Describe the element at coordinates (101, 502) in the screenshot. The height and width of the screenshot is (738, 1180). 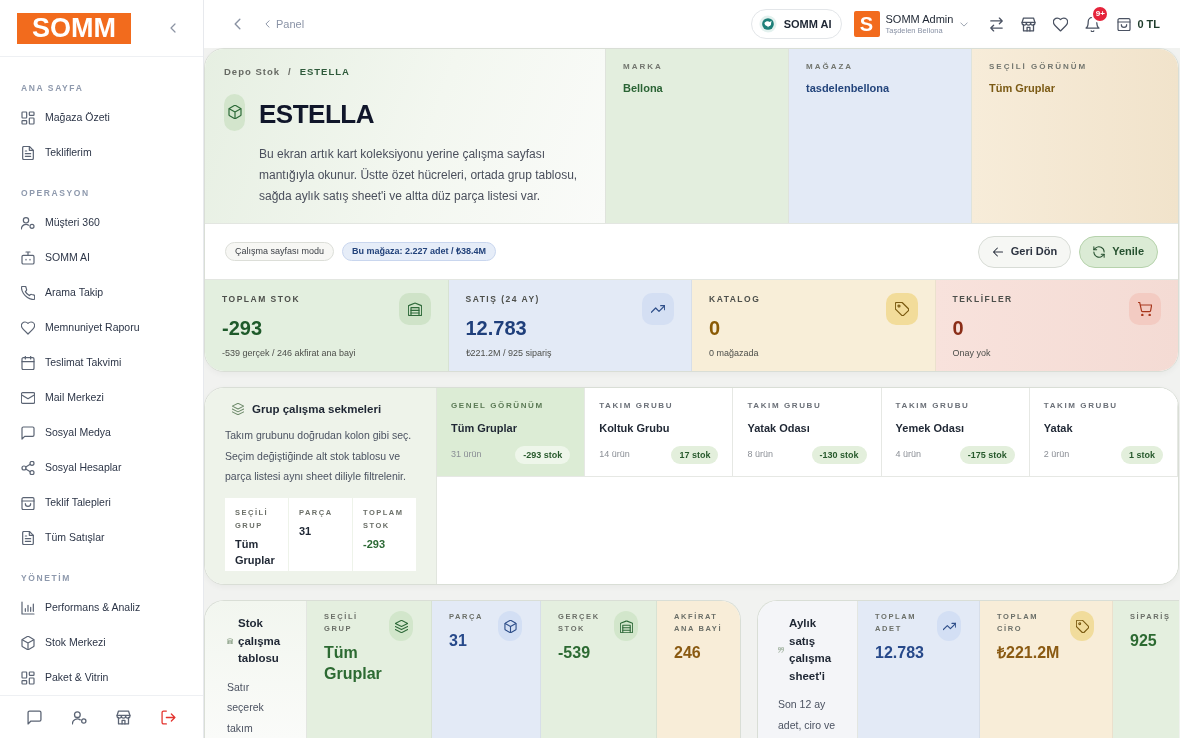
I see `sidebar-item: Teklif Talepleri` at that location.